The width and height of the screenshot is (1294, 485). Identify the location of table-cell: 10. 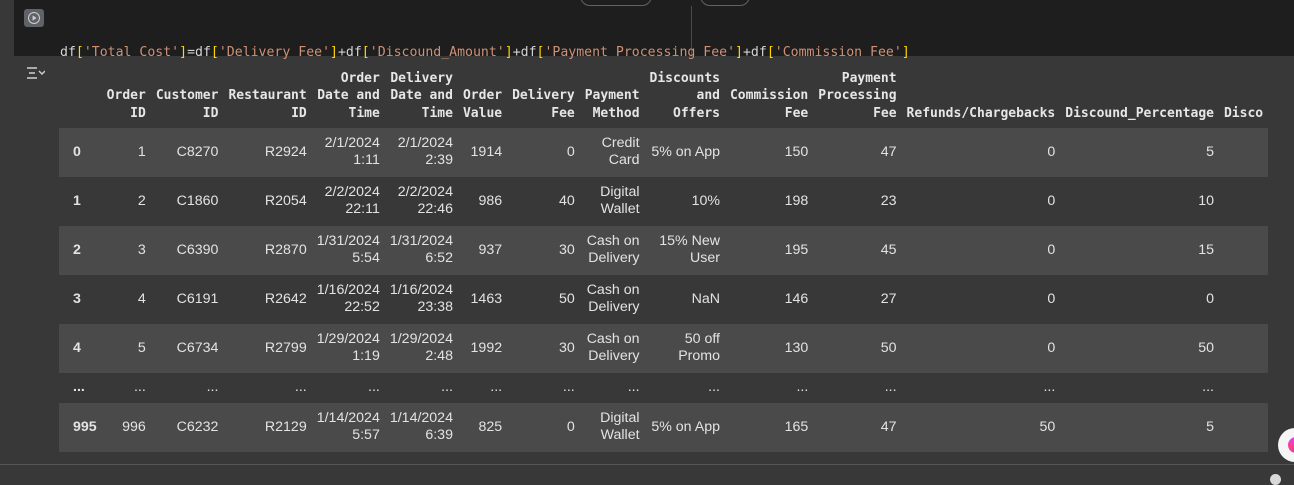
(1139, 201).